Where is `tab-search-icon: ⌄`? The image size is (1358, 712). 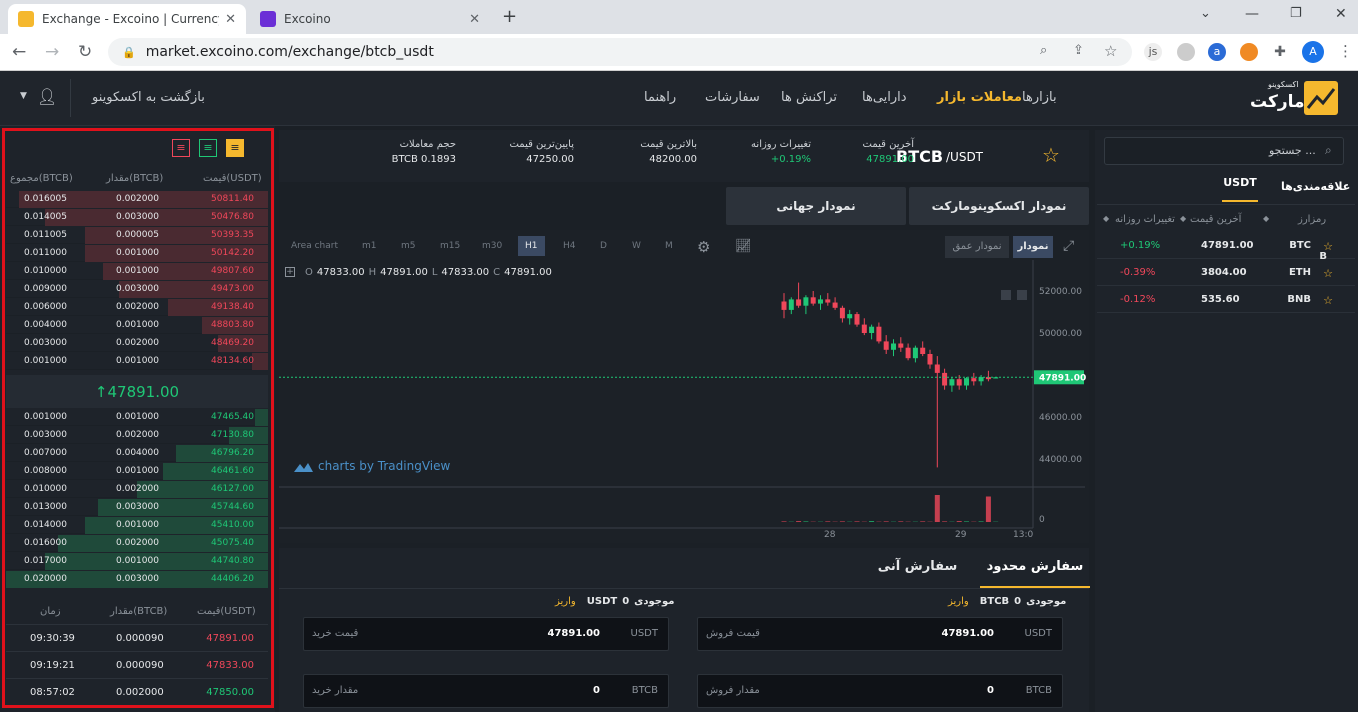 tab-search-icon: ⌄ is located at coordinates (1205, 13).